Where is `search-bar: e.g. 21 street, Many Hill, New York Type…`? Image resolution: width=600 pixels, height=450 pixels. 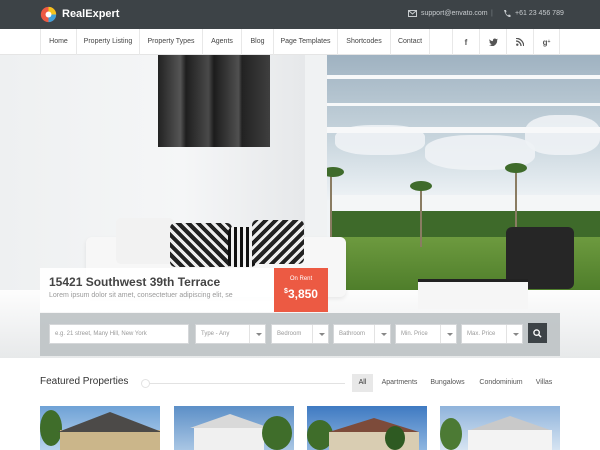 search-bar: e.g. 21 street, Many Hill, New York Type… is located at coordinates (300, 334).